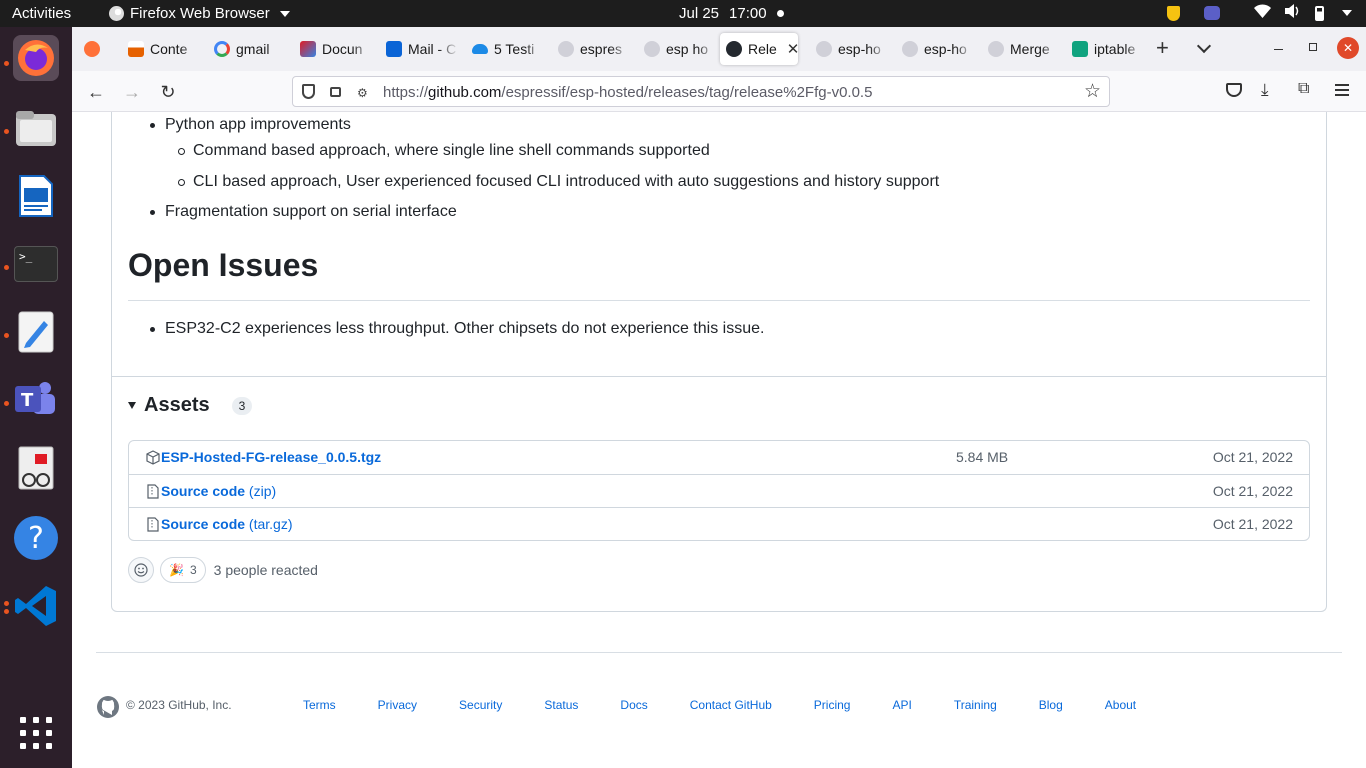 The width and height of the screenshot is (1366, 768). I want to click on tab-8: esp-ho, so click(849, 49).